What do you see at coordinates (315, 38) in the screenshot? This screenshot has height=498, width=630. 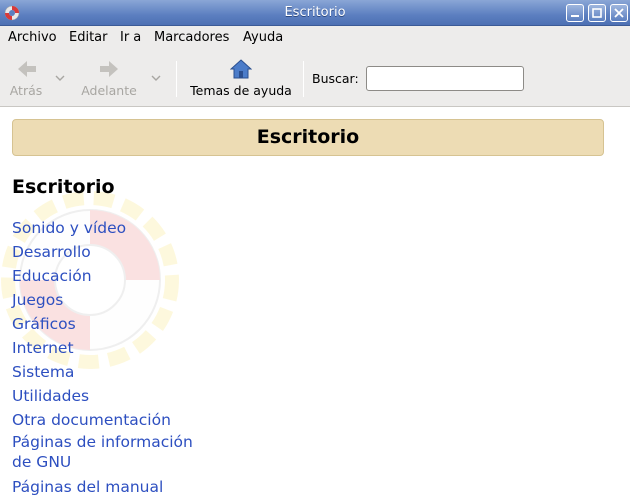 I see `menu-bar: Archivo Editar Ir a Marcadores Ayuda` at bounding box center [315, 38].